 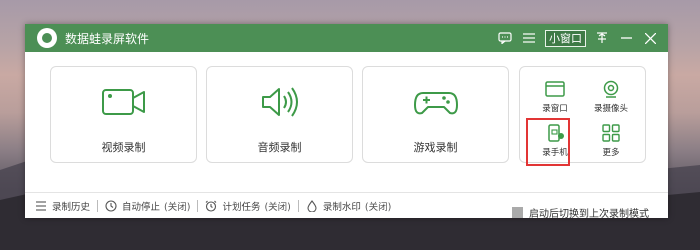 What do you see at coordinates (123, 147) in the screenshot?
I see `mode-label: 视频录制` at bounding box center [123, 147].